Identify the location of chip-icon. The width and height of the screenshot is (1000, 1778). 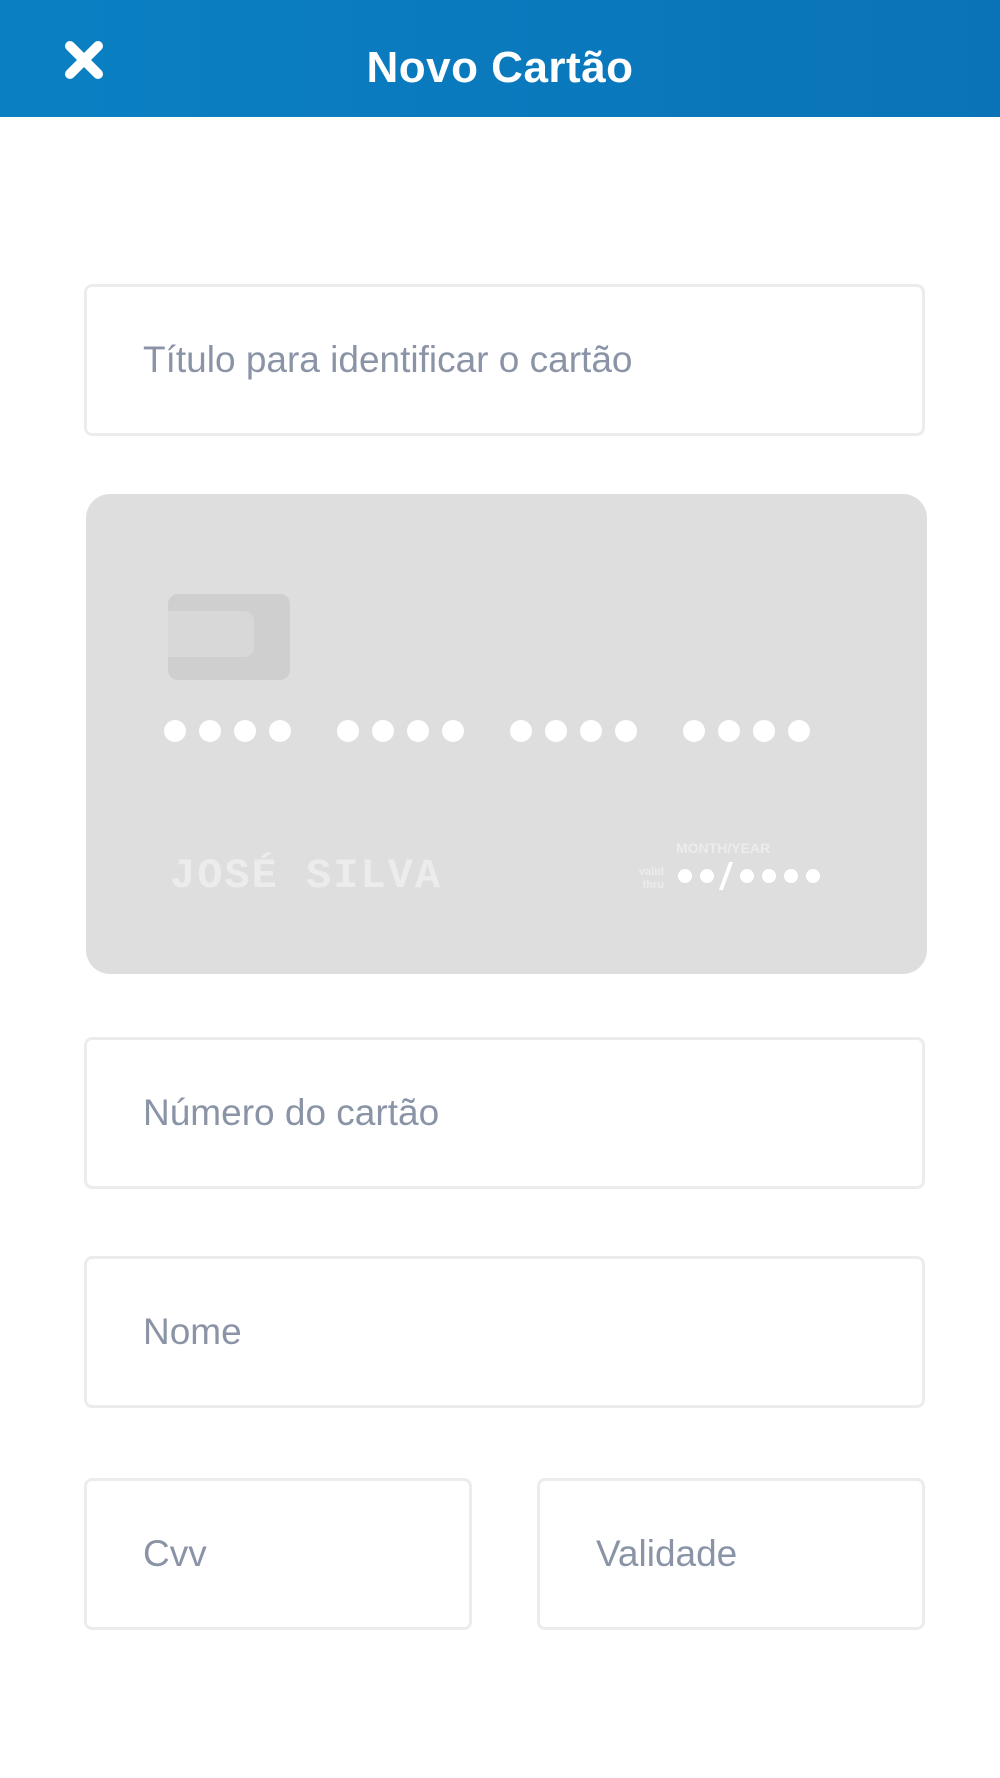
(229, 637).